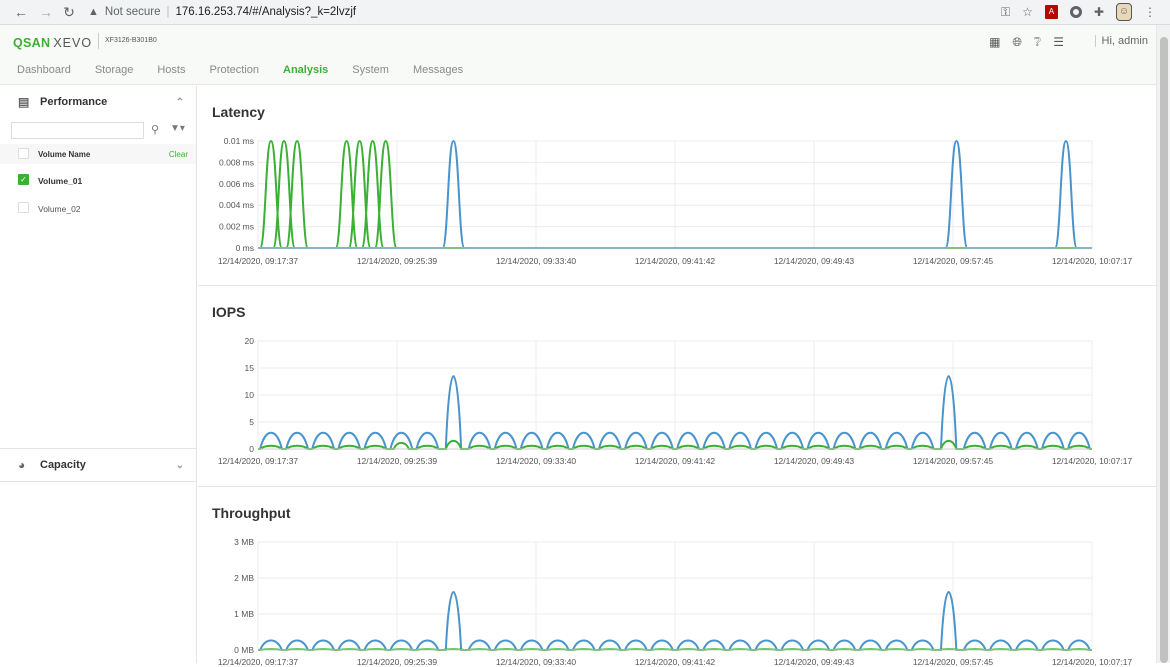  What do you see at coordinates (171, 70) in the screenshot?
I see `tab-hosts: Hosts` at bounding box center [171, 70].